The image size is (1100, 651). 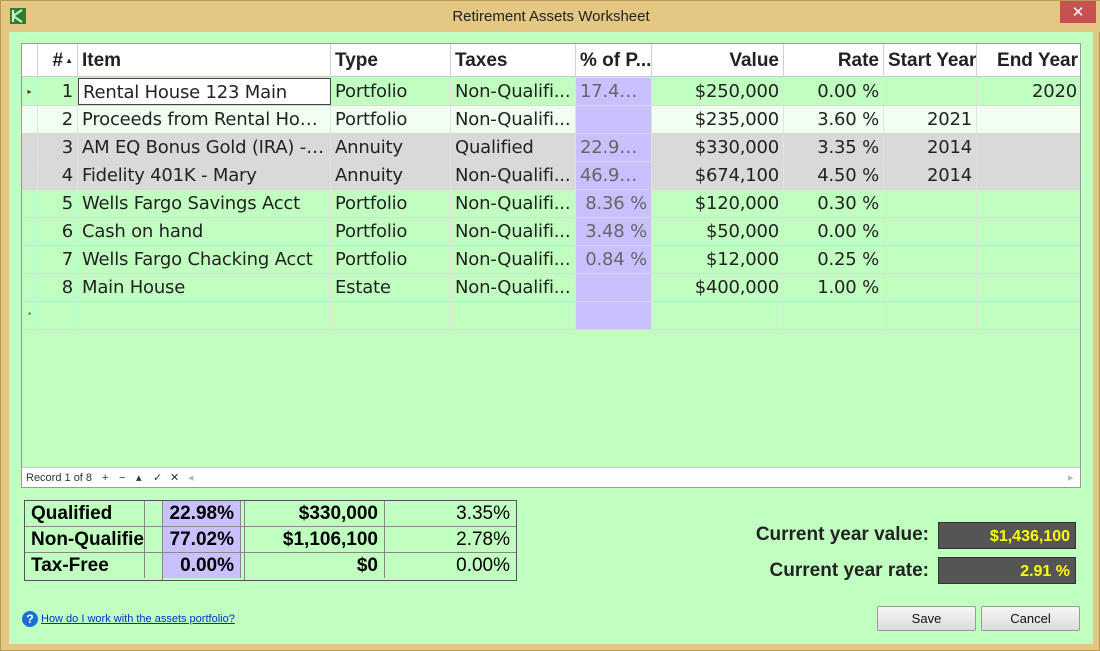 I want to click on cell-rate: 3.35 %, so click(x=834, y=147).